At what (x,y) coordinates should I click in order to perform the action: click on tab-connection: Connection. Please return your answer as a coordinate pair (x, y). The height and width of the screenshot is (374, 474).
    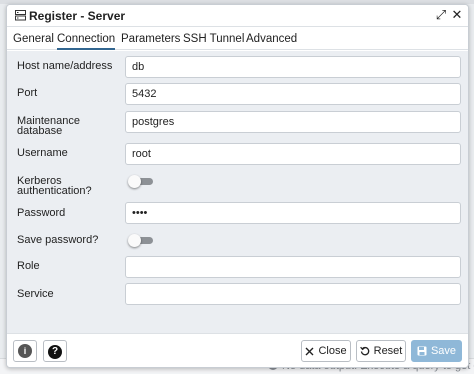
    Looking at the image, I should click on (86, 39).